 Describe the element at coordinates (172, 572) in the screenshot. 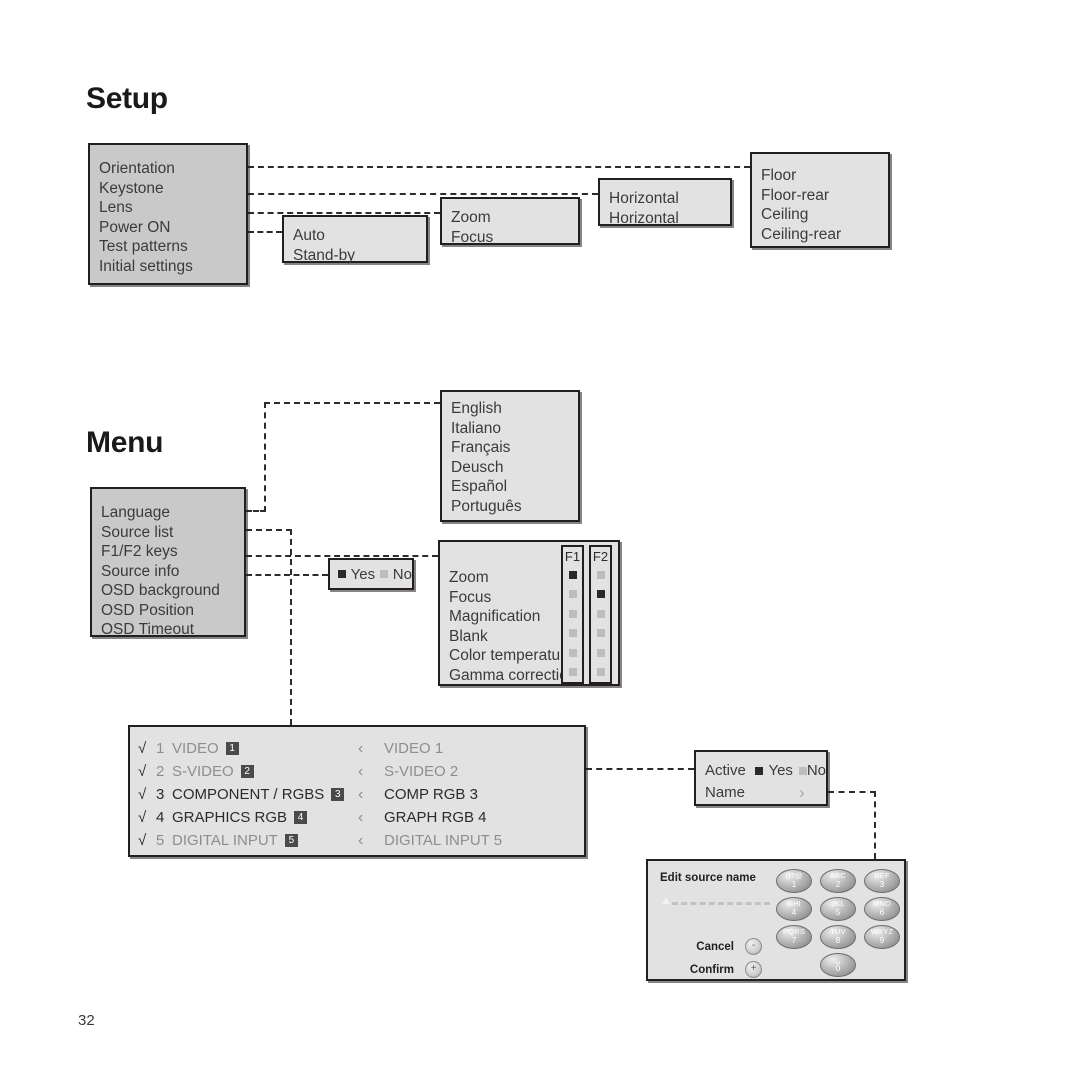

I see `menu-item-source-info: Source info` at that location.